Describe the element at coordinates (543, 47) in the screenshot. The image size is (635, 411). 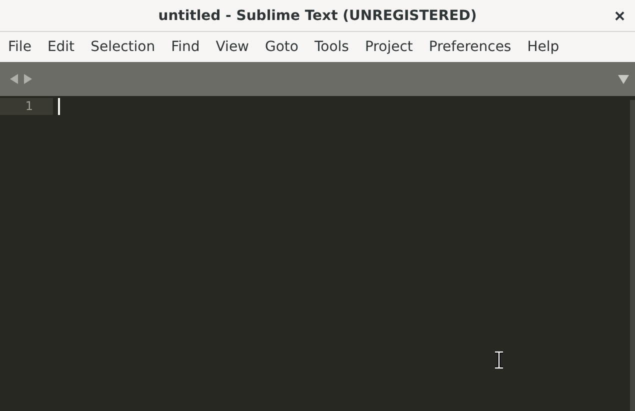
I see `menu-item: Help` at that location.